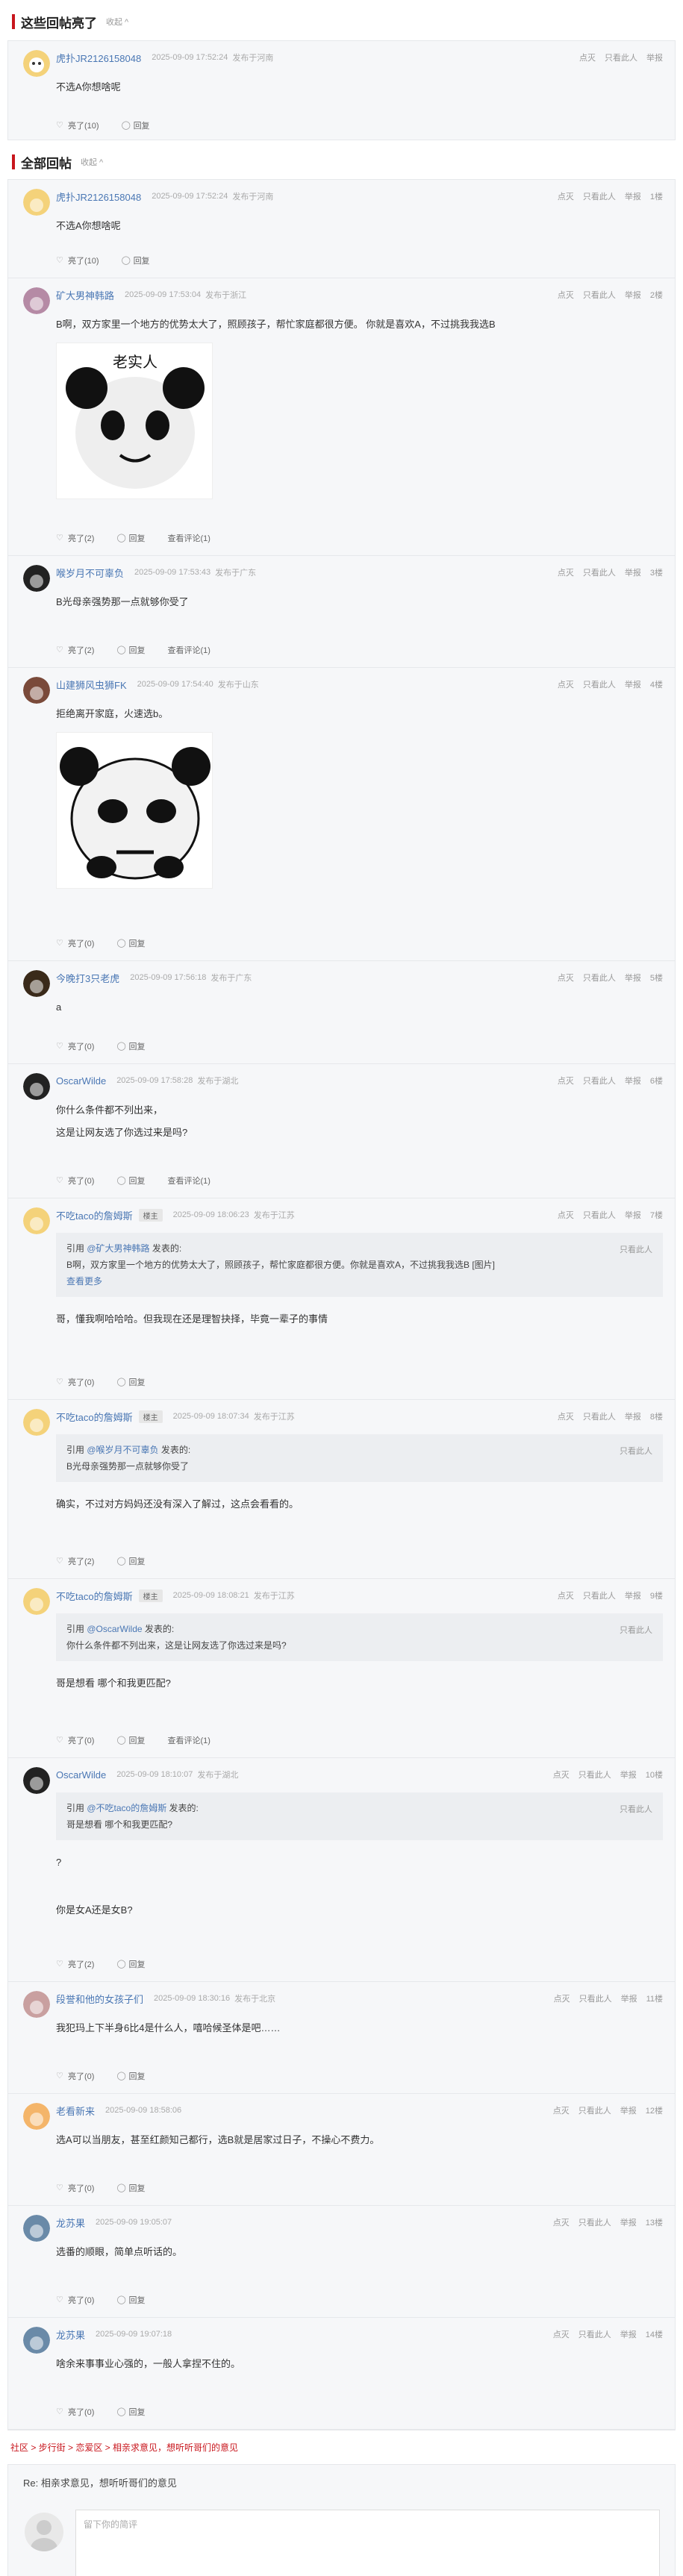 The width and height of the screenshot is (683, 2576). Describe the element at coordinates (114, 1629) in the screenshot. I see `quote-user-link: @OscarWilde` at that location.